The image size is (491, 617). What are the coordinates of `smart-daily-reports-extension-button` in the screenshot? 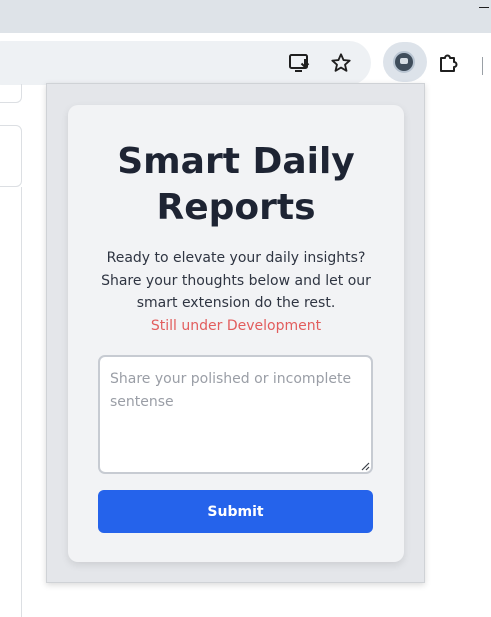 It's located at (405, 62).